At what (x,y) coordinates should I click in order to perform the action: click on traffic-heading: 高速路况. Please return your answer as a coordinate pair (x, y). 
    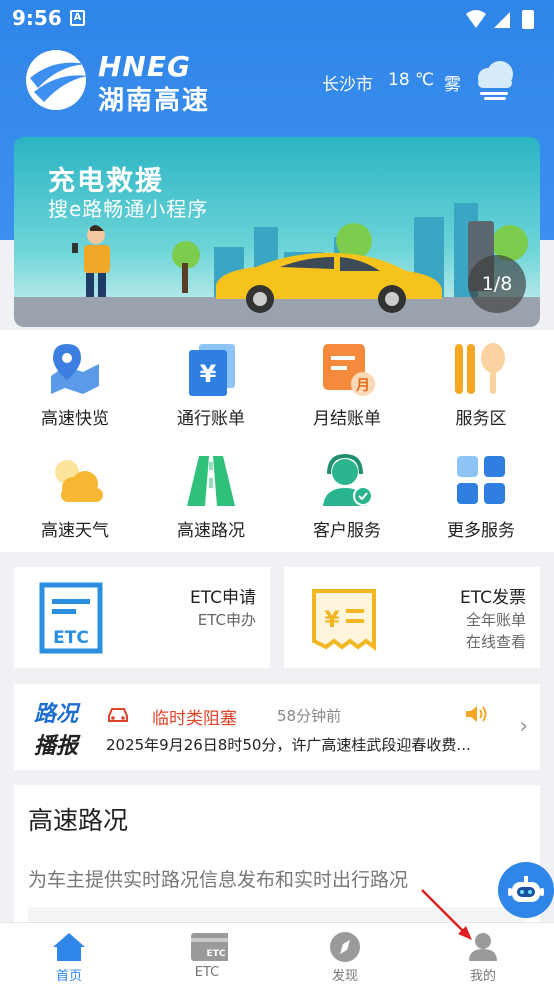
    Looking at the image, I should click on (78, 820).